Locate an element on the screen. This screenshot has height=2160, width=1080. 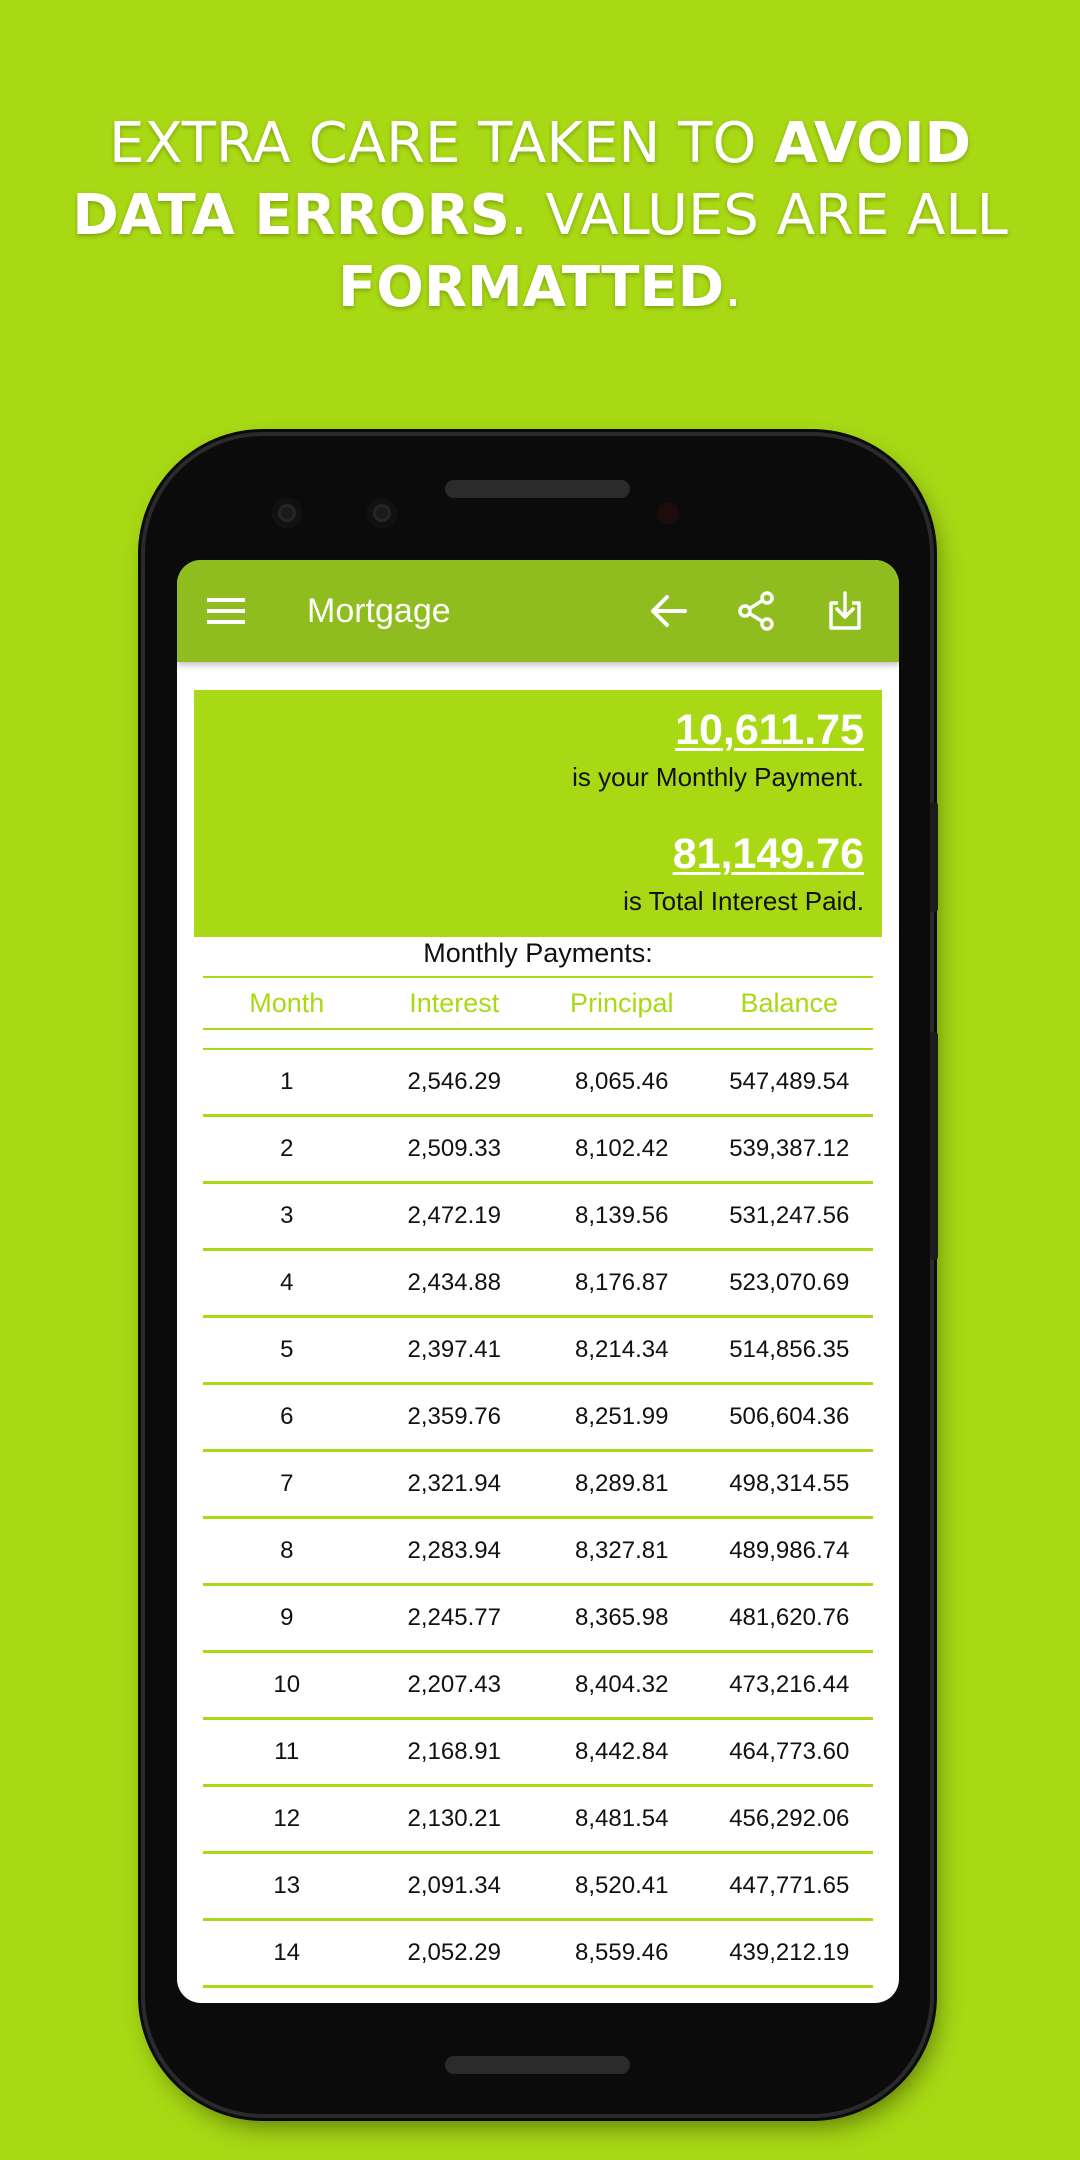
table-cell: 8,481.54 is located at coordinates (622, 1818).